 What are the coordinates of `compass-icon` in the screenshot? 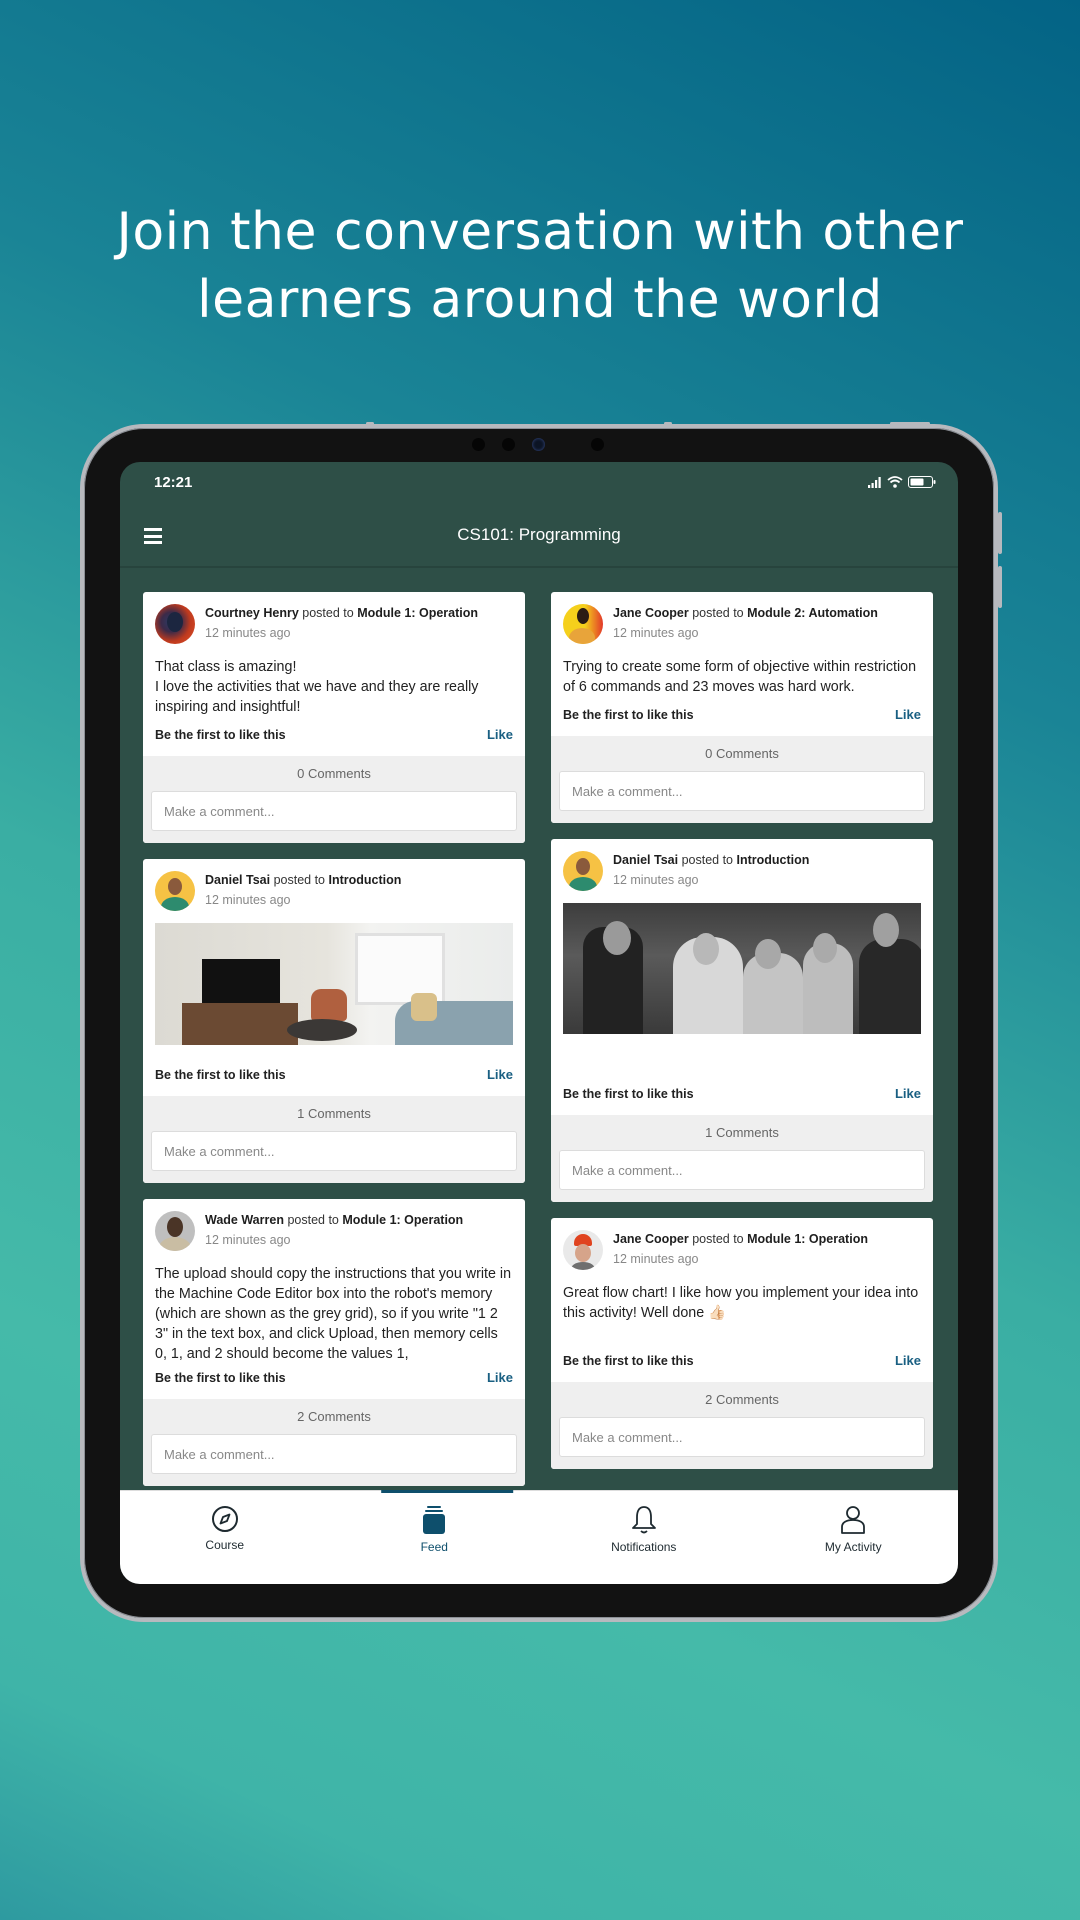 It's located at (224, 1519).